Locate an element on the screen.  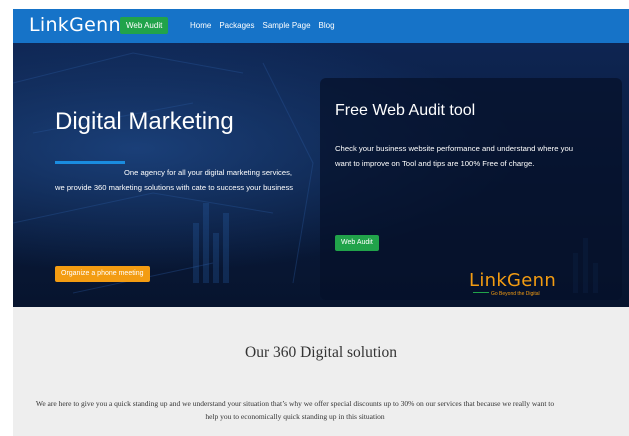
hero-title: Digital Marketing is located at coordinates (144, 121).